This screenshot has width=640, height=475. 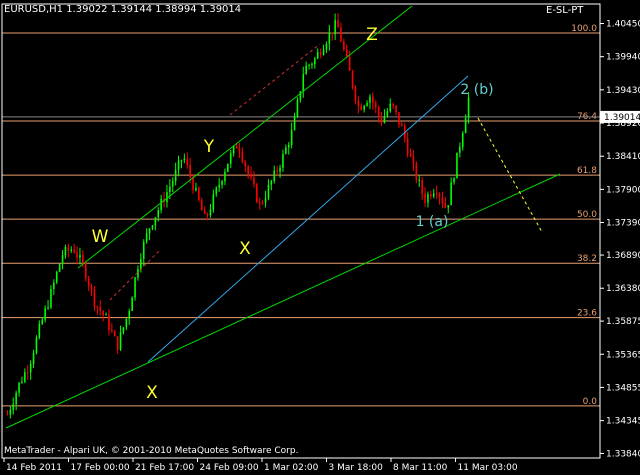 I want to click on y-tick-label: 1.39430, so click(x=623, y=91).